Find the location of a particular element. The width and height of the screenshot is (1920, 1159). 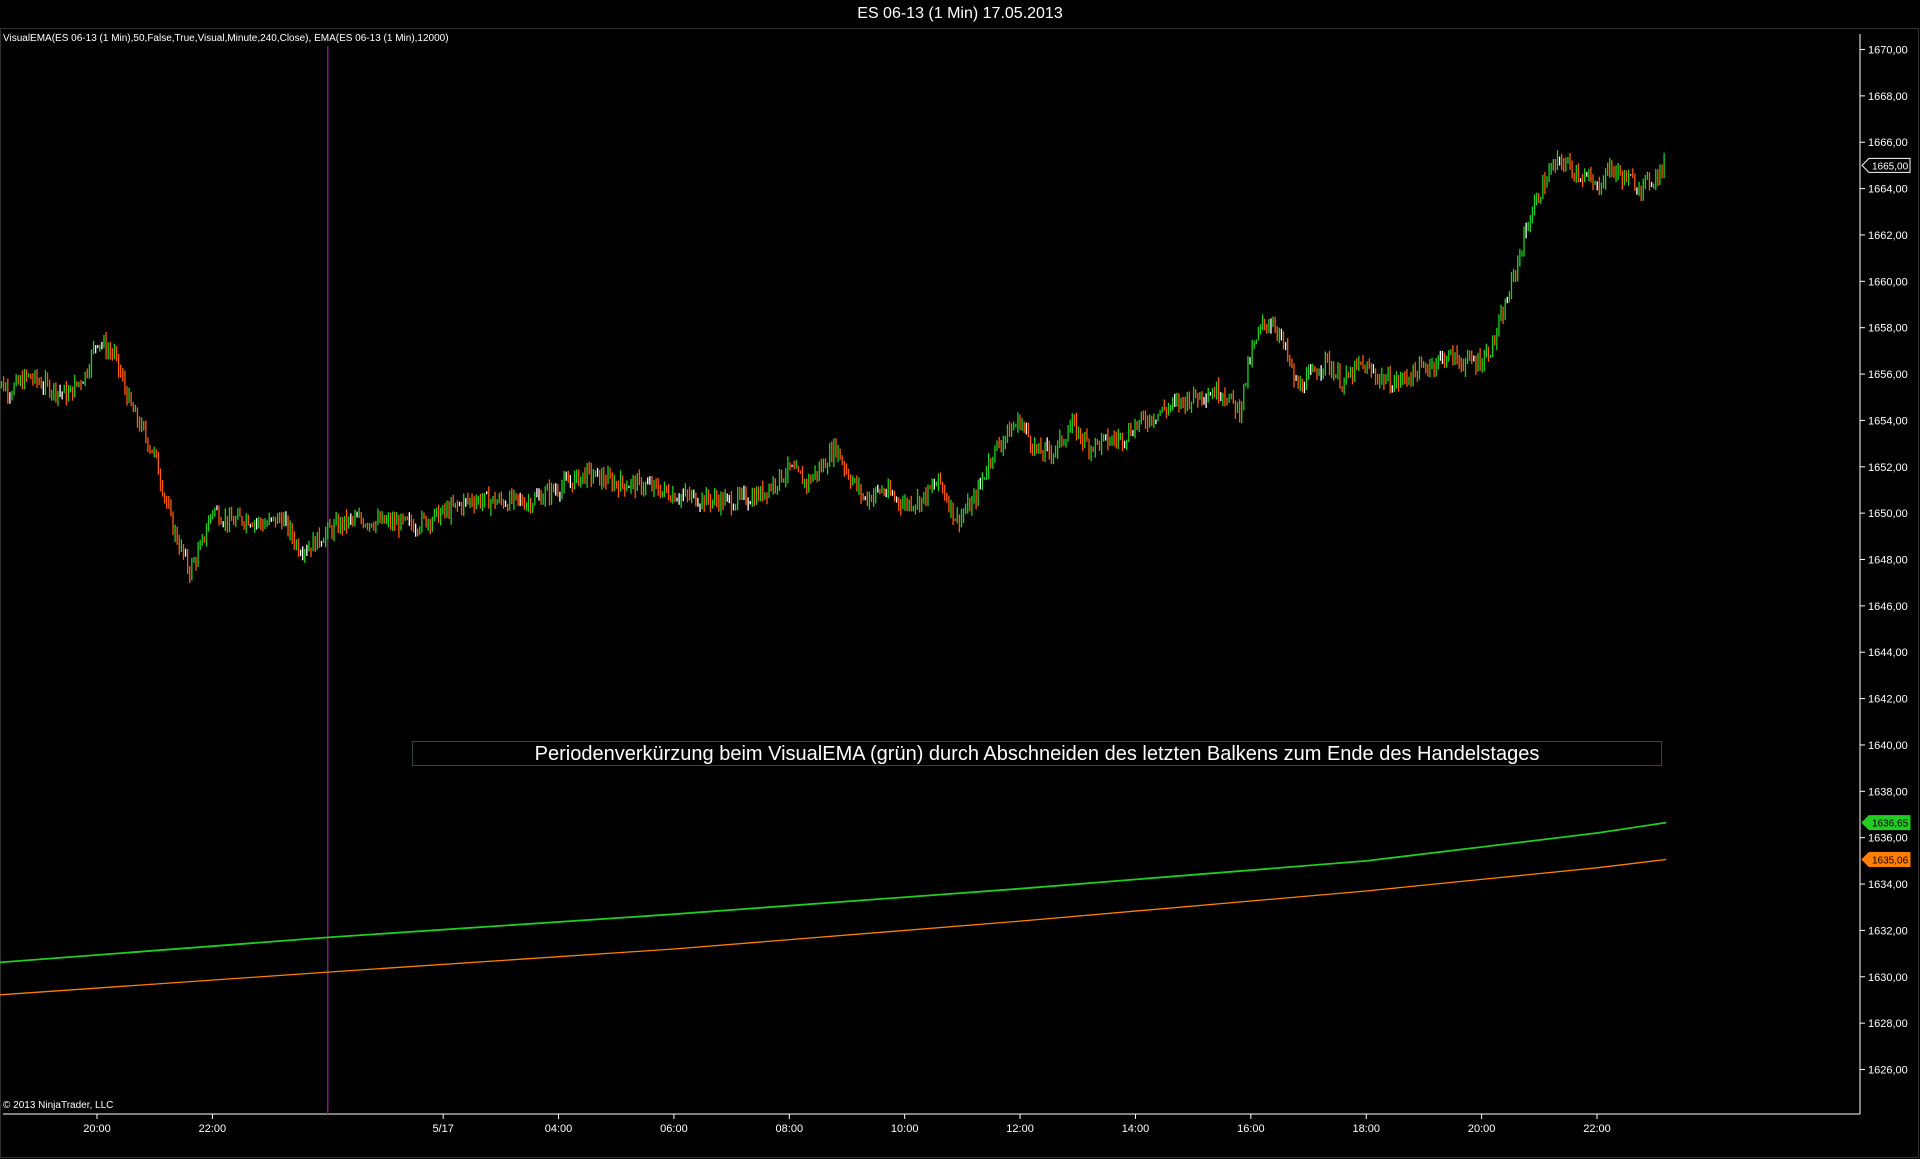

x-tick-label: 16:00 is located at coordinates (1251, 1129).